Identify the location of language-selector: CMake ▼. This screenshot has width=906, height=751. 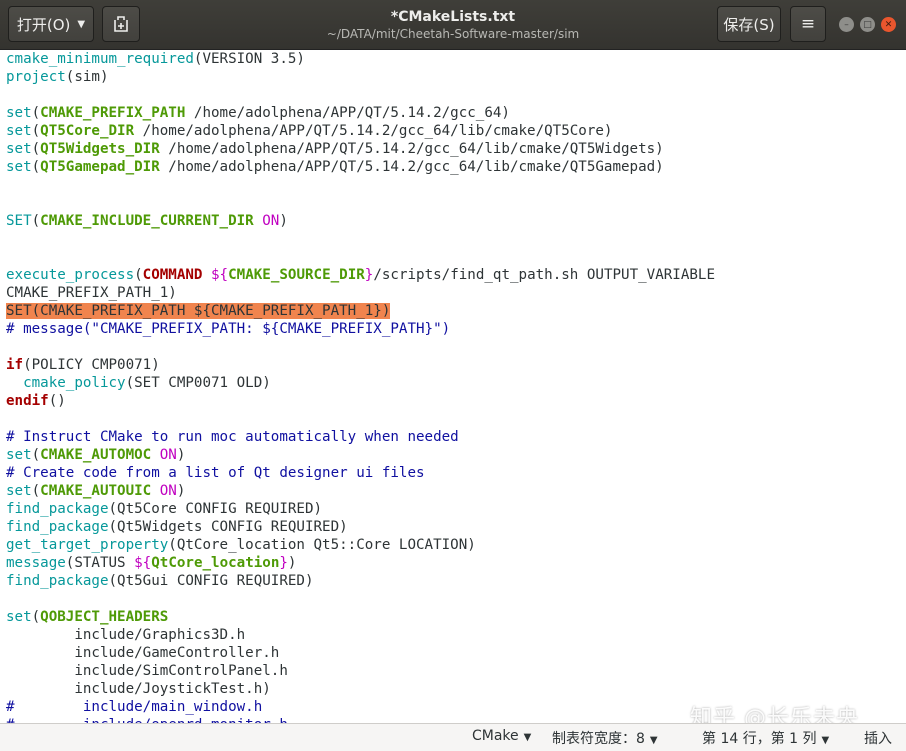
(501, 736).